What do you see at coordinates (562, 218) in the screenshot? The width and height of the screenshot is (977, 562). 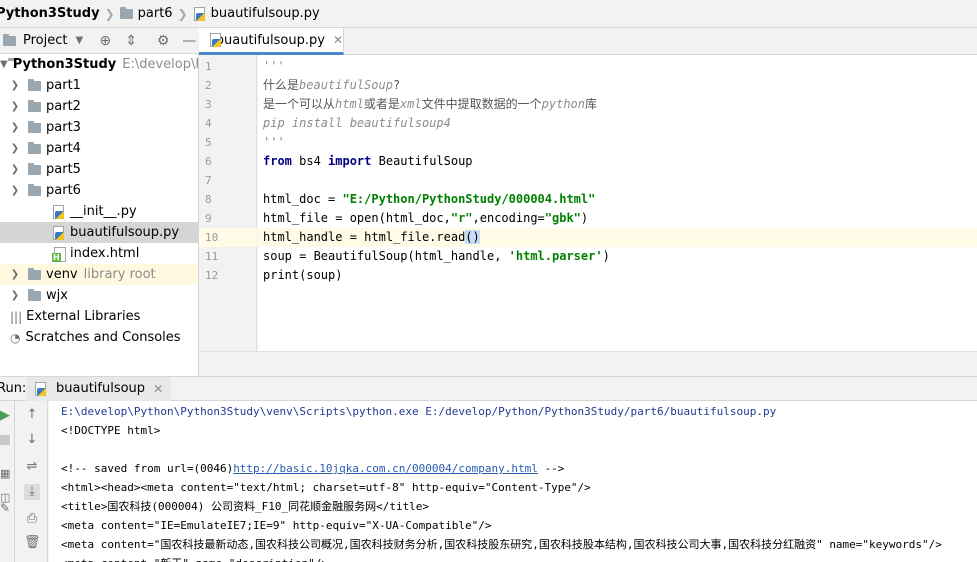 I see `string-literal: "gbk"` at bounding box center [562, 218].